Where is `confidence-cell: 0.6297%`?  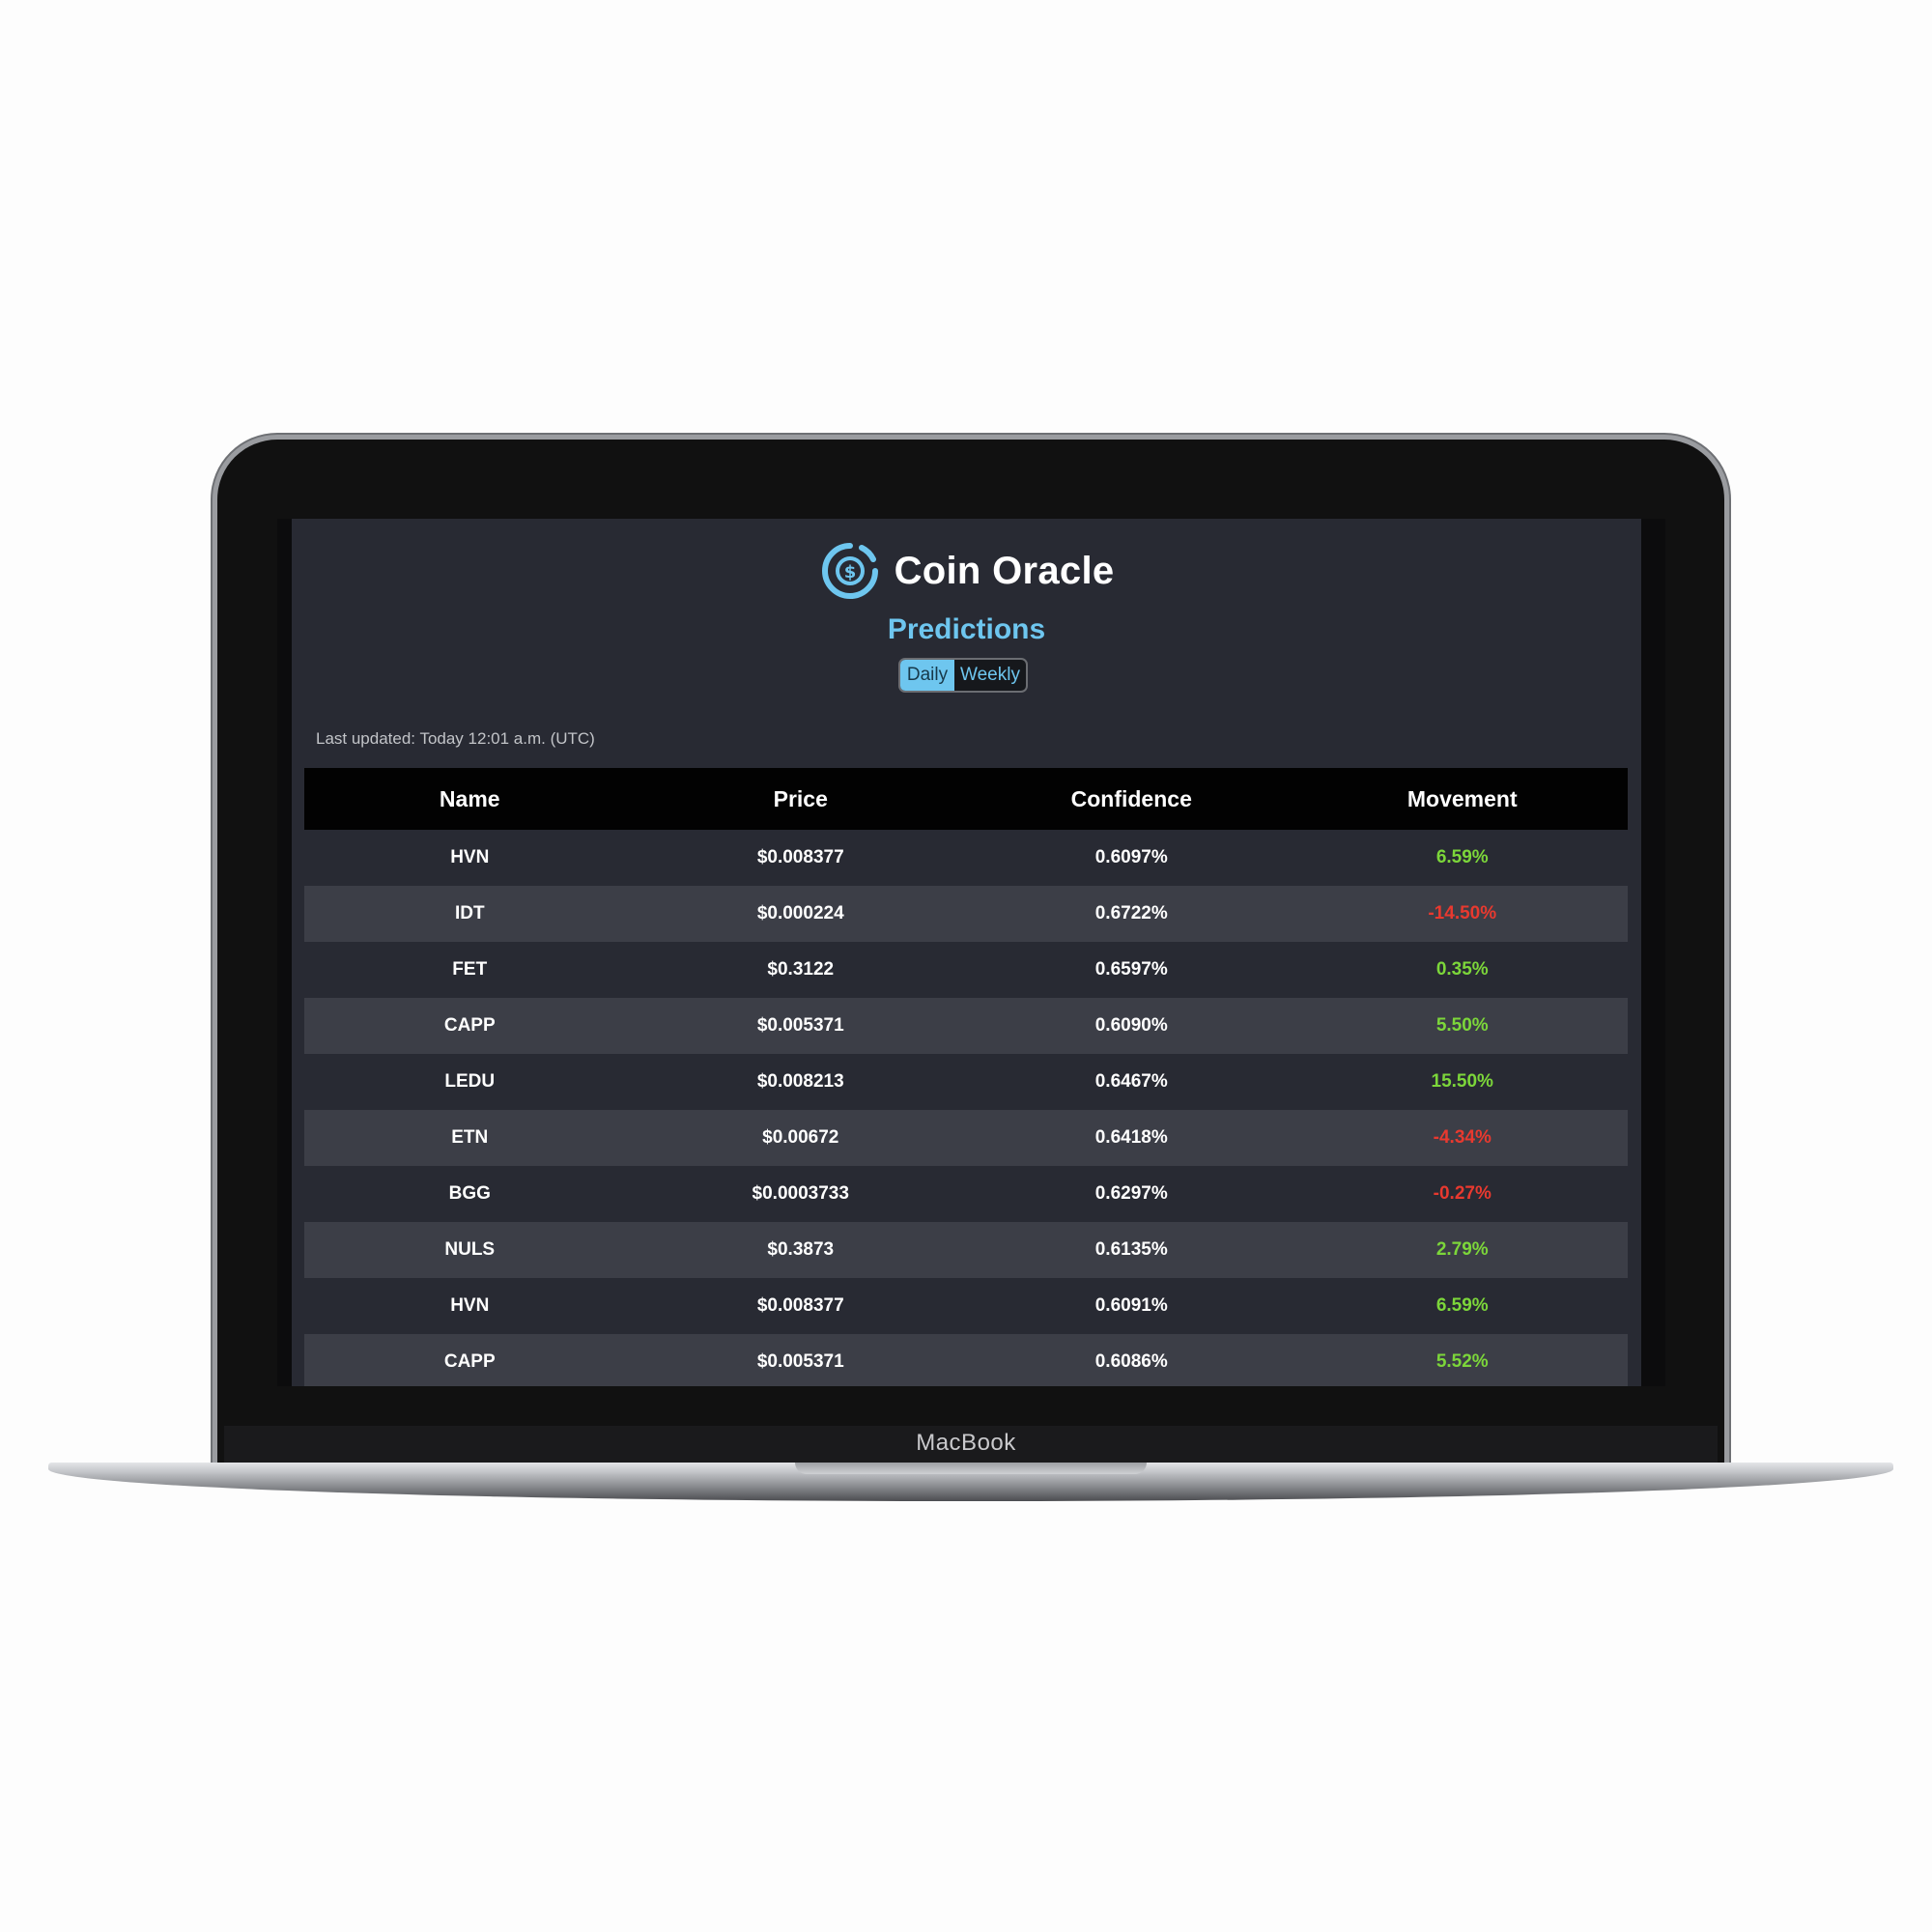
confidence-cell: 0.6297% is located at coordinates (1131, 1194).